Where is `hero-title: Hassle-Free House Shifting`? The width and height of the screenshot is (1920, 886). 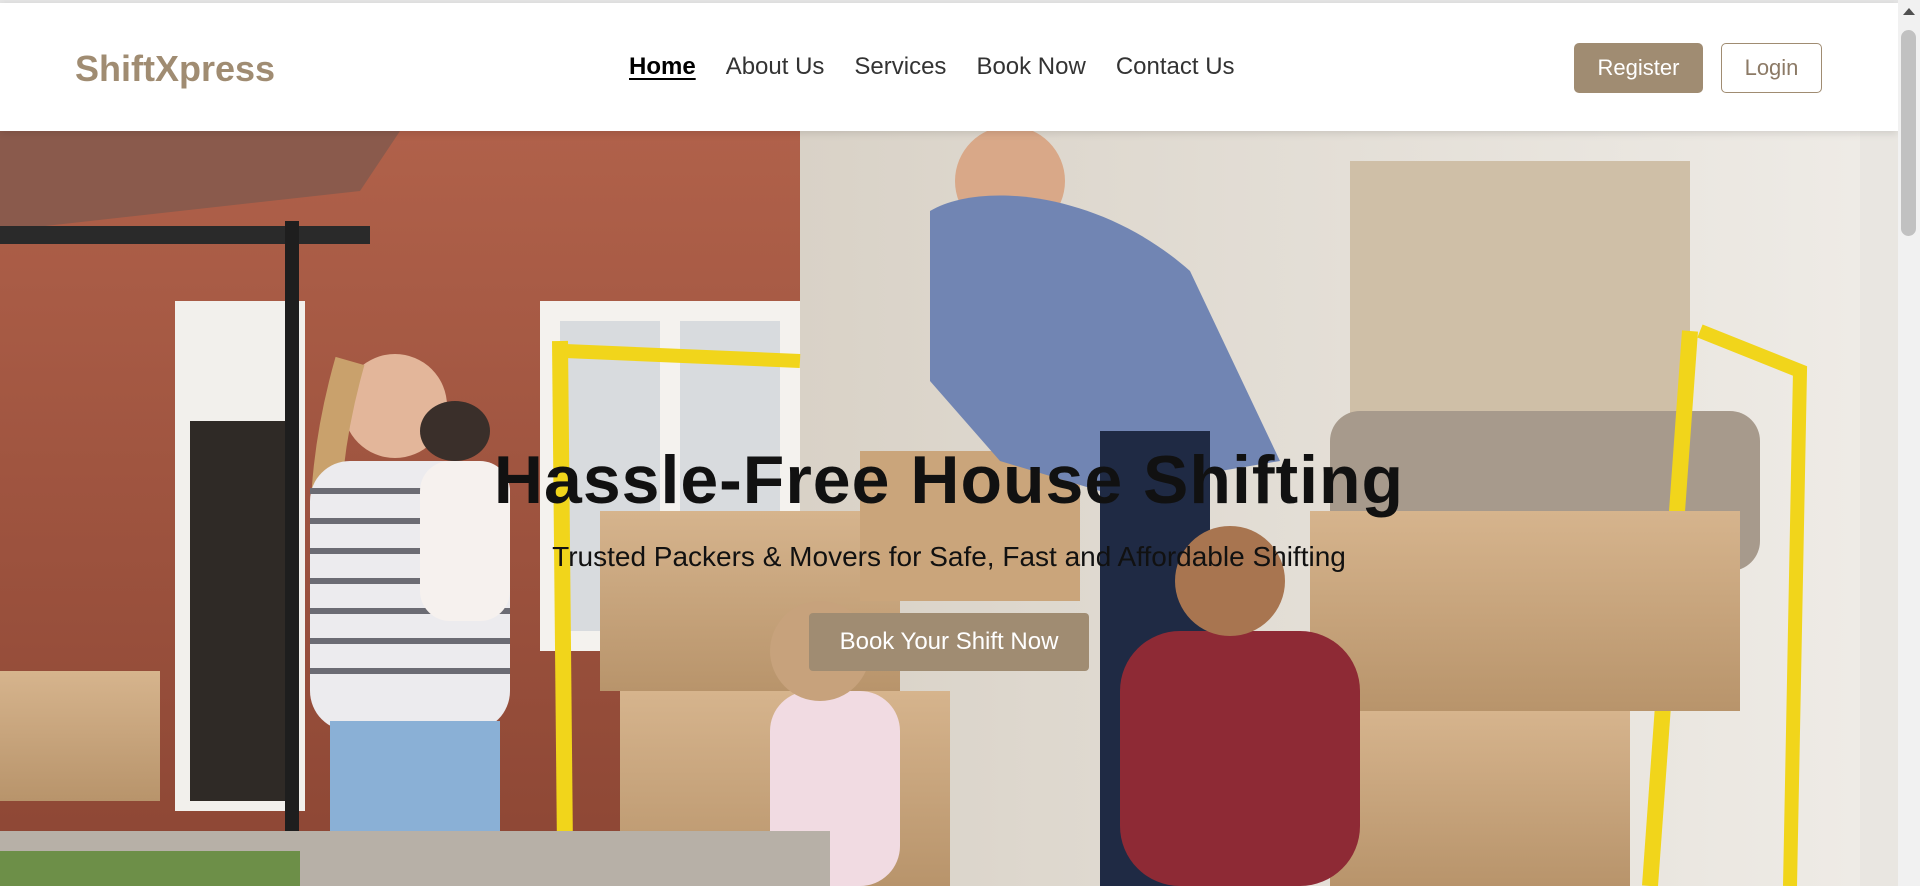
hero-title: Hassle-Free House Shifting is located at coordinates (949, 480).